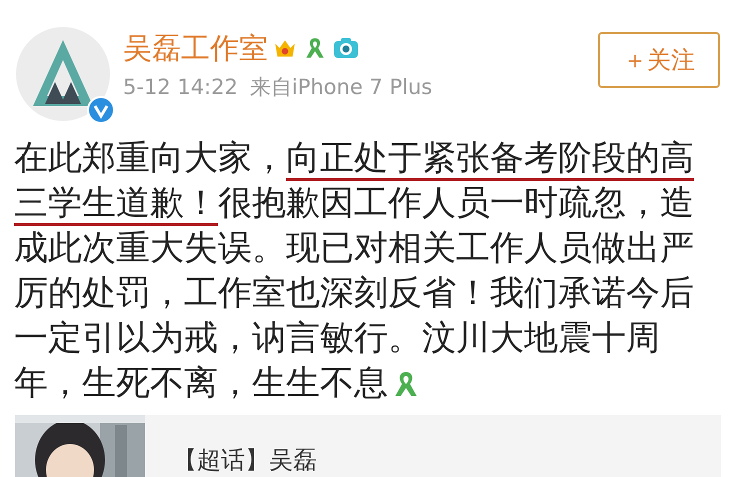 The height and width of the screenshot is (477, 734). What do you see at coordinates (341, 87) in the screenshot?
I see `post-source: 来自iPhone 7 Plus` at bounding box center [341, 87].